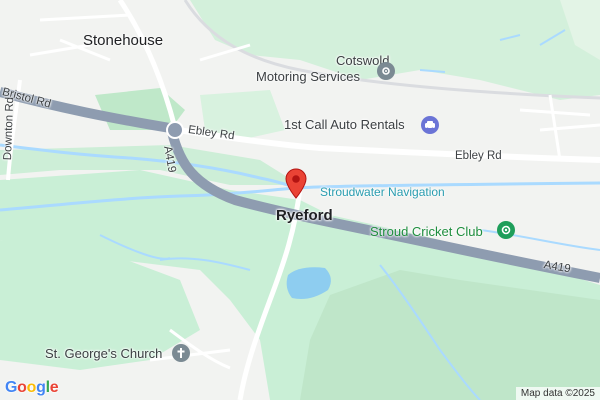  What do you see at coordinates (41, 387) in the screenshot?
I see `logo-letter: g` at bounding box center [41, 387].